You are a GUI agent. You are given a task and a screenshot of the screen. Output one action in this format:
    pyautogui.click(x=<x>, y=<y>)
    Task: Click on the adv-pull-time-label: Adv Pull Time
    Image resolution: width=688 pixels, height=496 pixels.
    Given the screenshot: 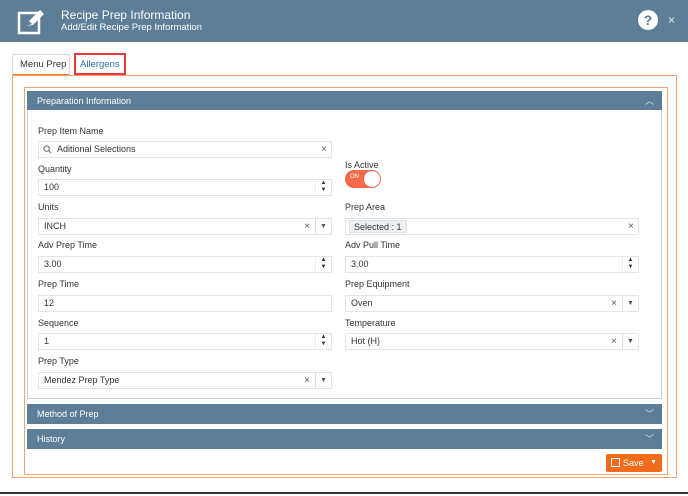 What is the action you would take?
    pyautogui.click(x=373, y=245)
    